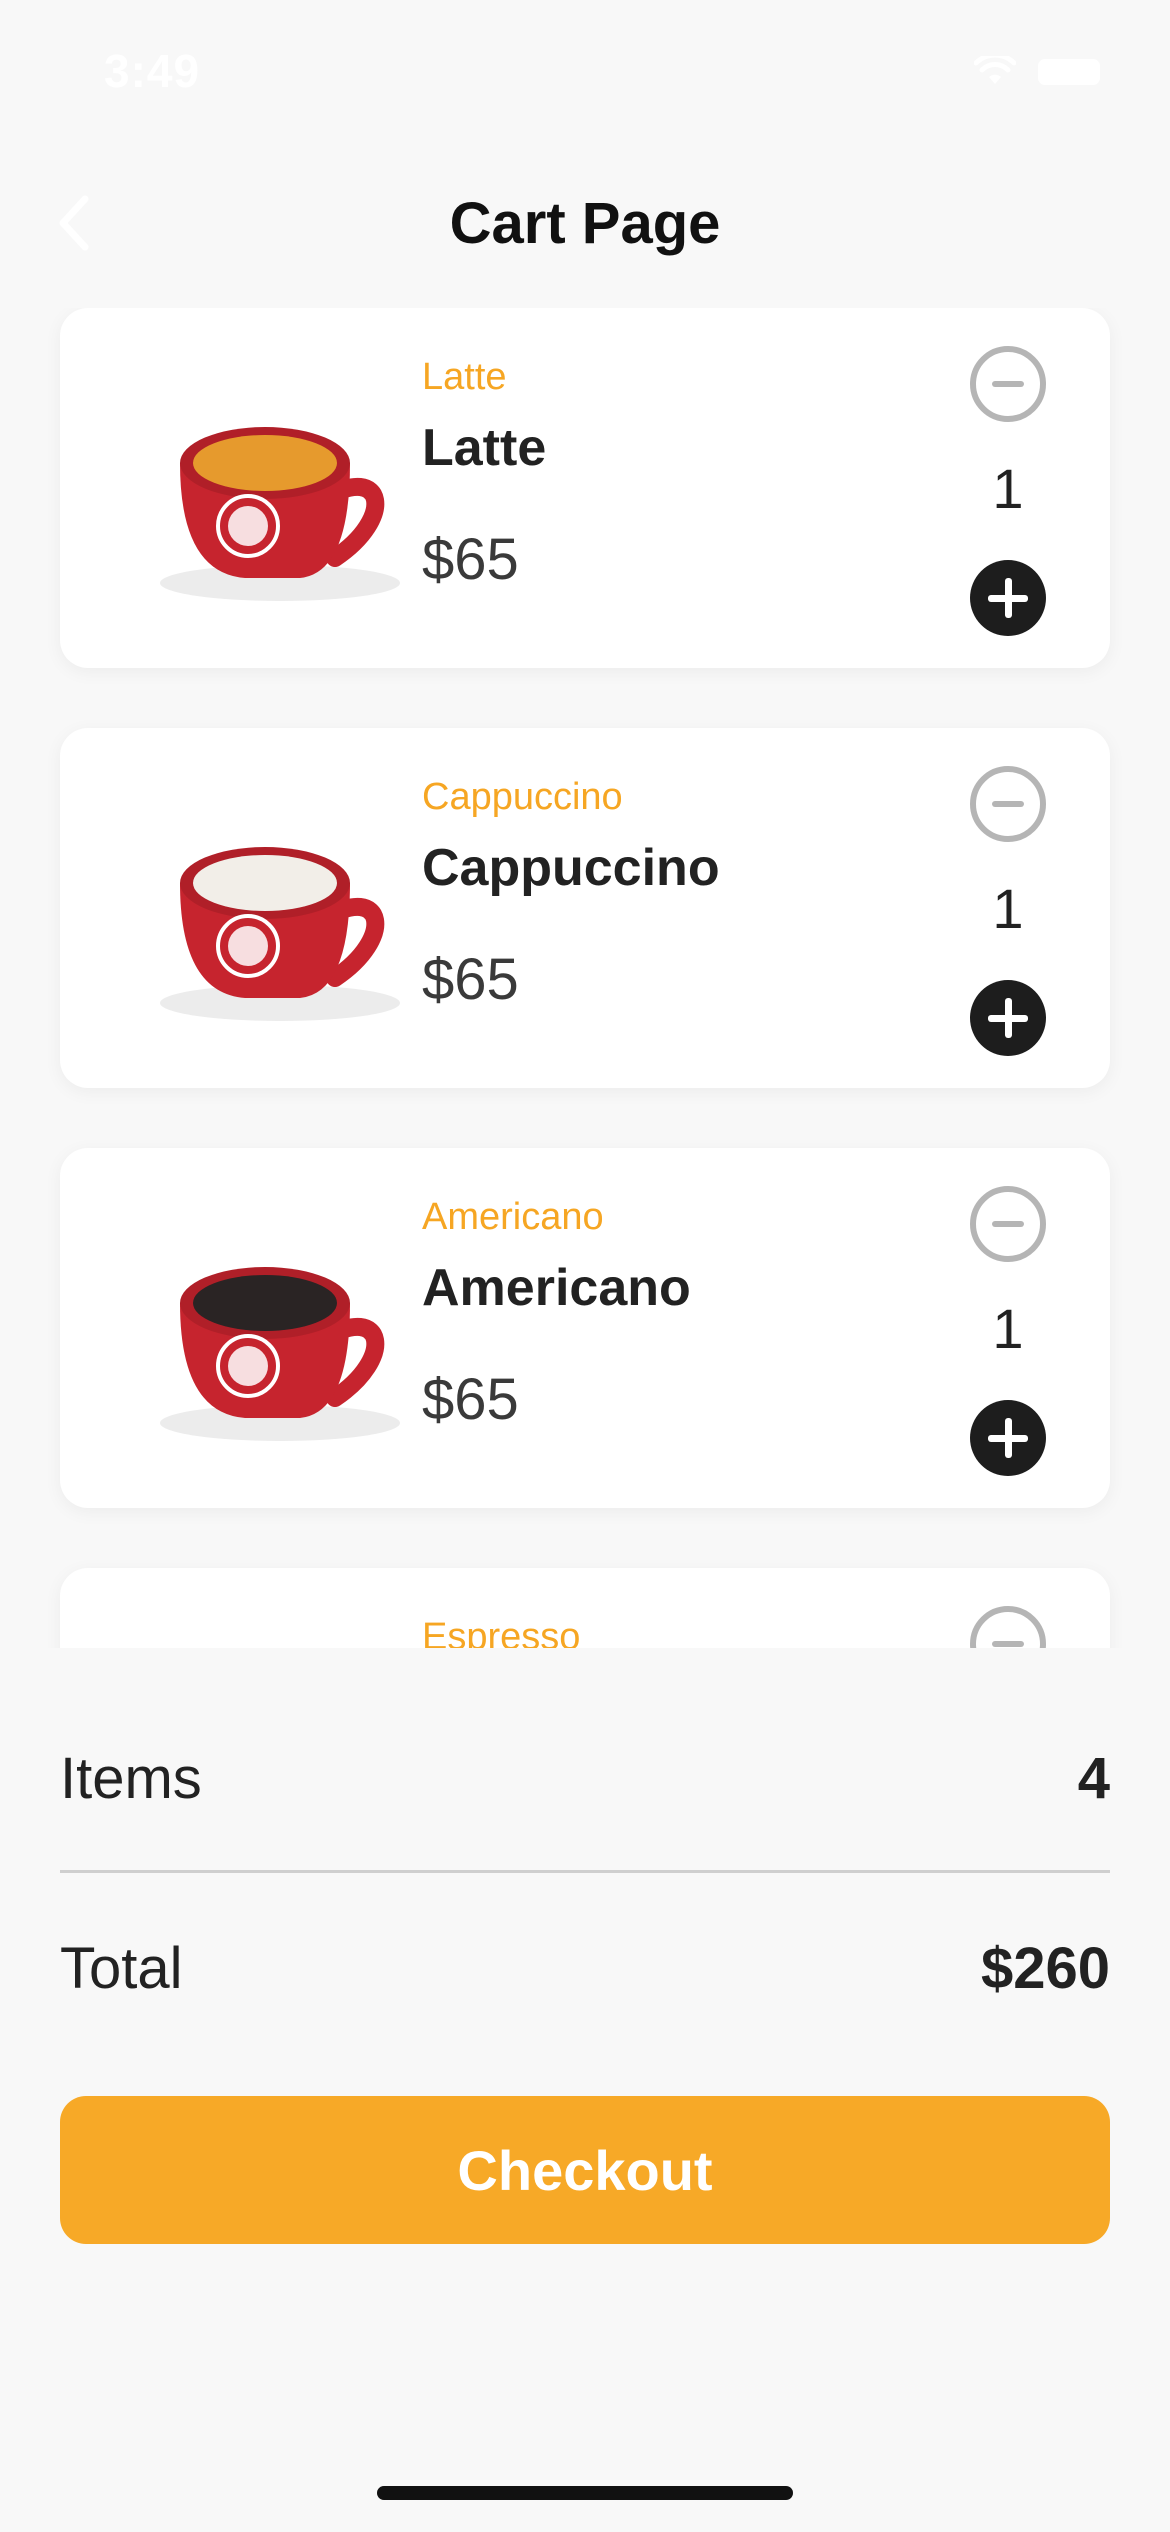 The width and height of the screenshot is (1170, 2532). What do you see at coordinates (585, 1778) in the screenshot?
I see `items-summary-row: Items 4` at bounding box center [585, 1778].